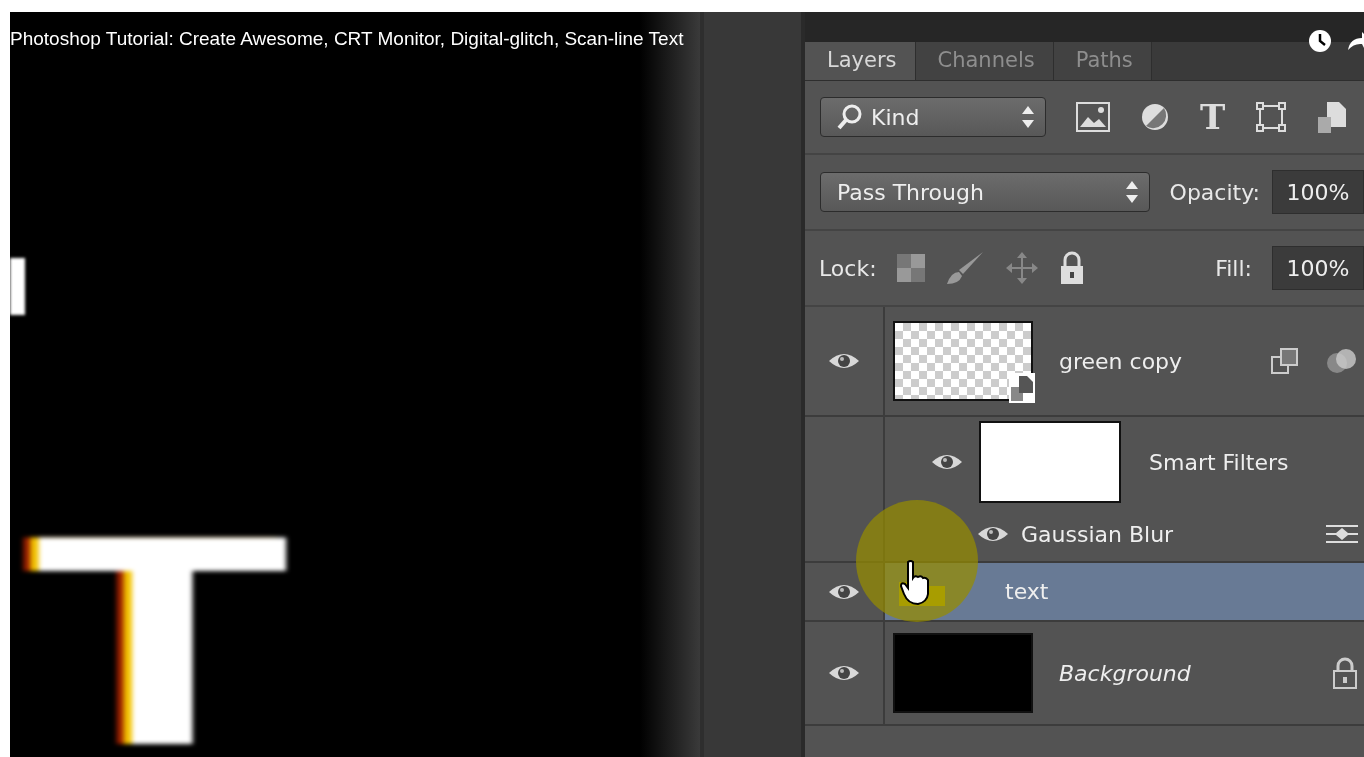 This screenshot has height=757, width=1364. Describe the element at coordinates (1027, 591) in the screenshot. I see `layer-name: text` at that location.